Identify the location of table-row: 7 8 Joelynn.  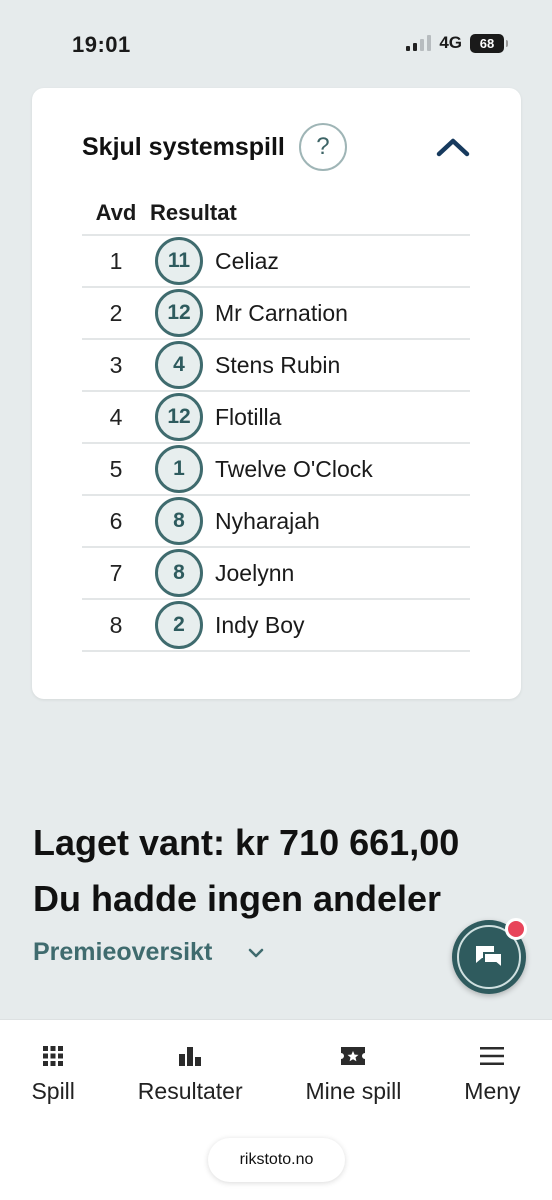
(276, 573).